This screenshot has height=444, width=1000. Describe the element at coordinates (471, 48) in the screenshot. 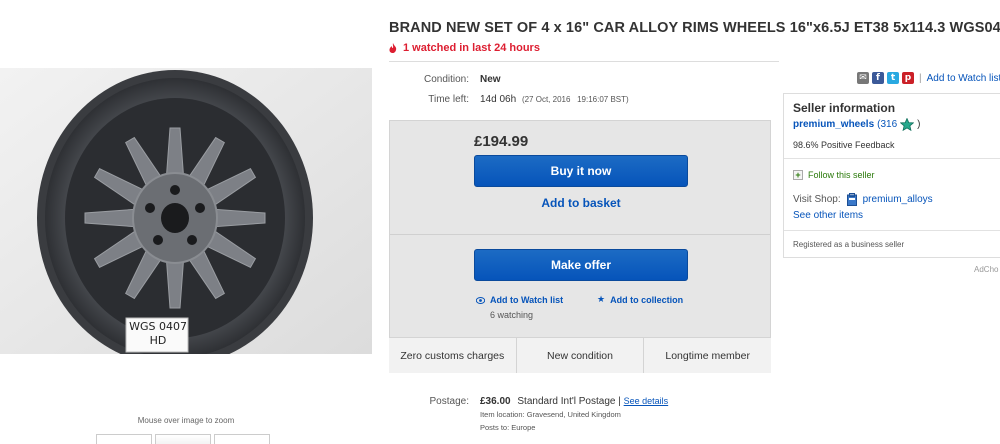

I see `watch-alert-text: 1 watched in last 24 hours` at that location.